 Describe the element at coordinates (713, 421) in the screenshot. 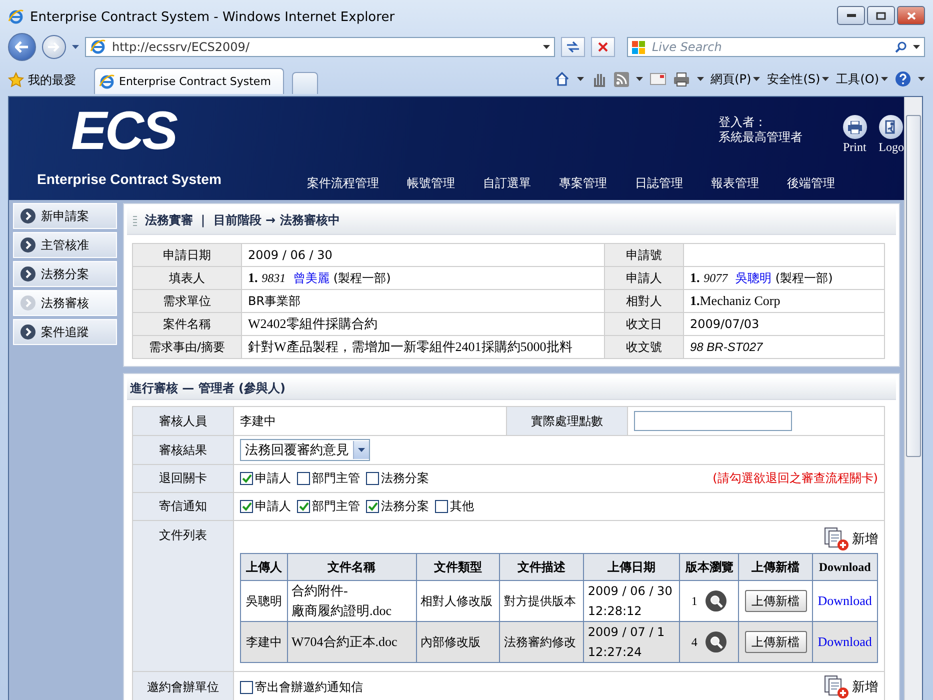

I see `points-input` at that location.